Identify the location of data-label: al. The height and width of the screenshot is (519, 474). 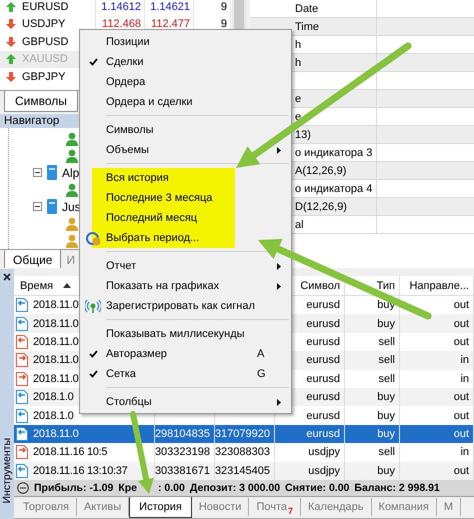
(299, 224).